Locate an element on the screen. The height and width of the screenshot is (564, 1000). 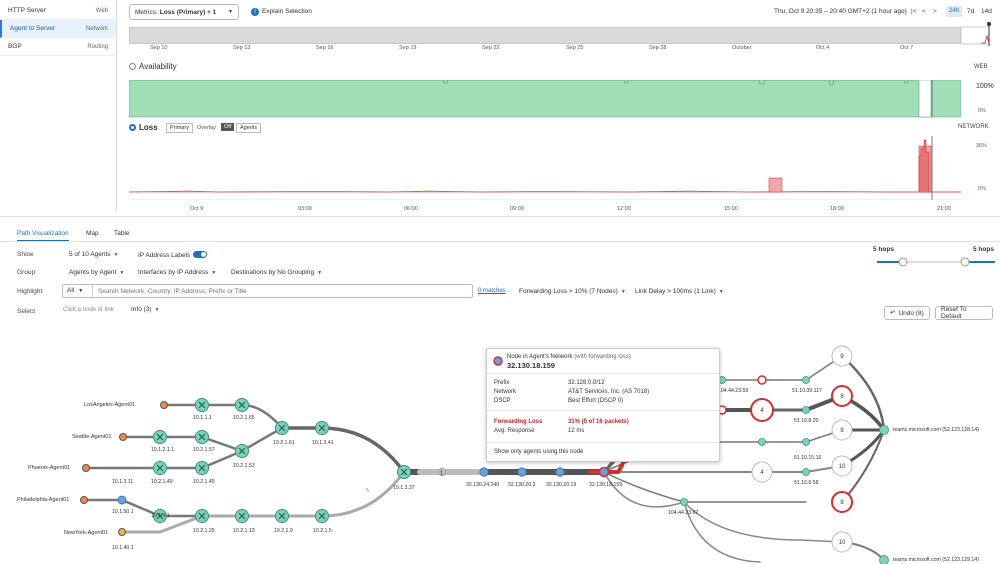
info-dropdown: Info (3) ▼ is located at coordinates (145, 309).